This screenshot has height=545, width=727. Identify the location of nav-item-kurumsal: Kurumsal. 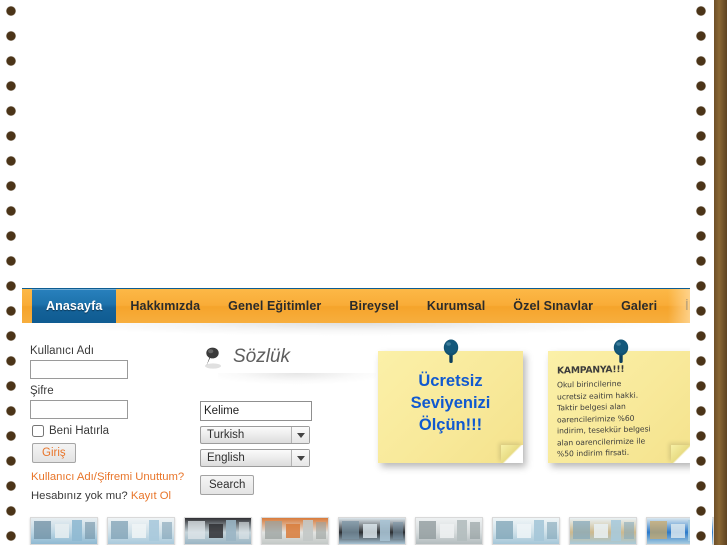
(456, 306).